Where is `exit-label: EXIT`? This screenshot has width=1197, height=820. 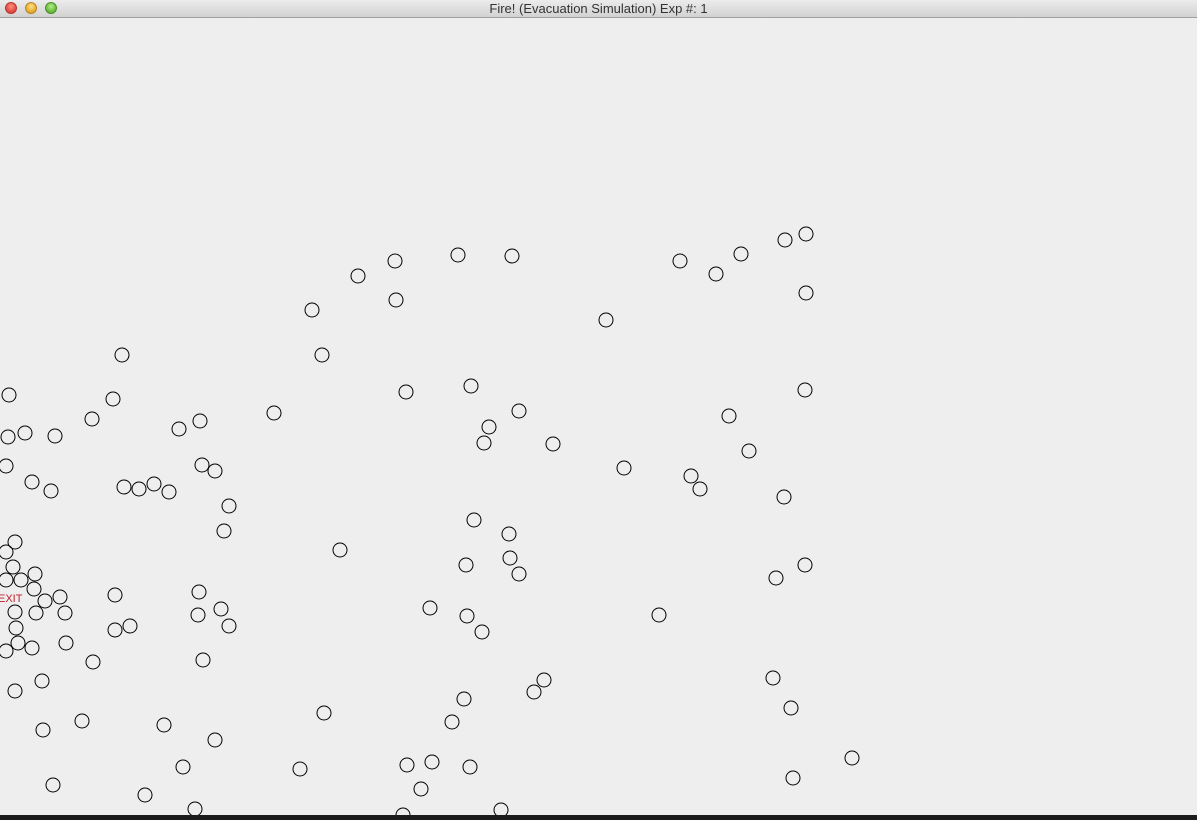 exit-label: EXIT is located at coordinates (11, 599).